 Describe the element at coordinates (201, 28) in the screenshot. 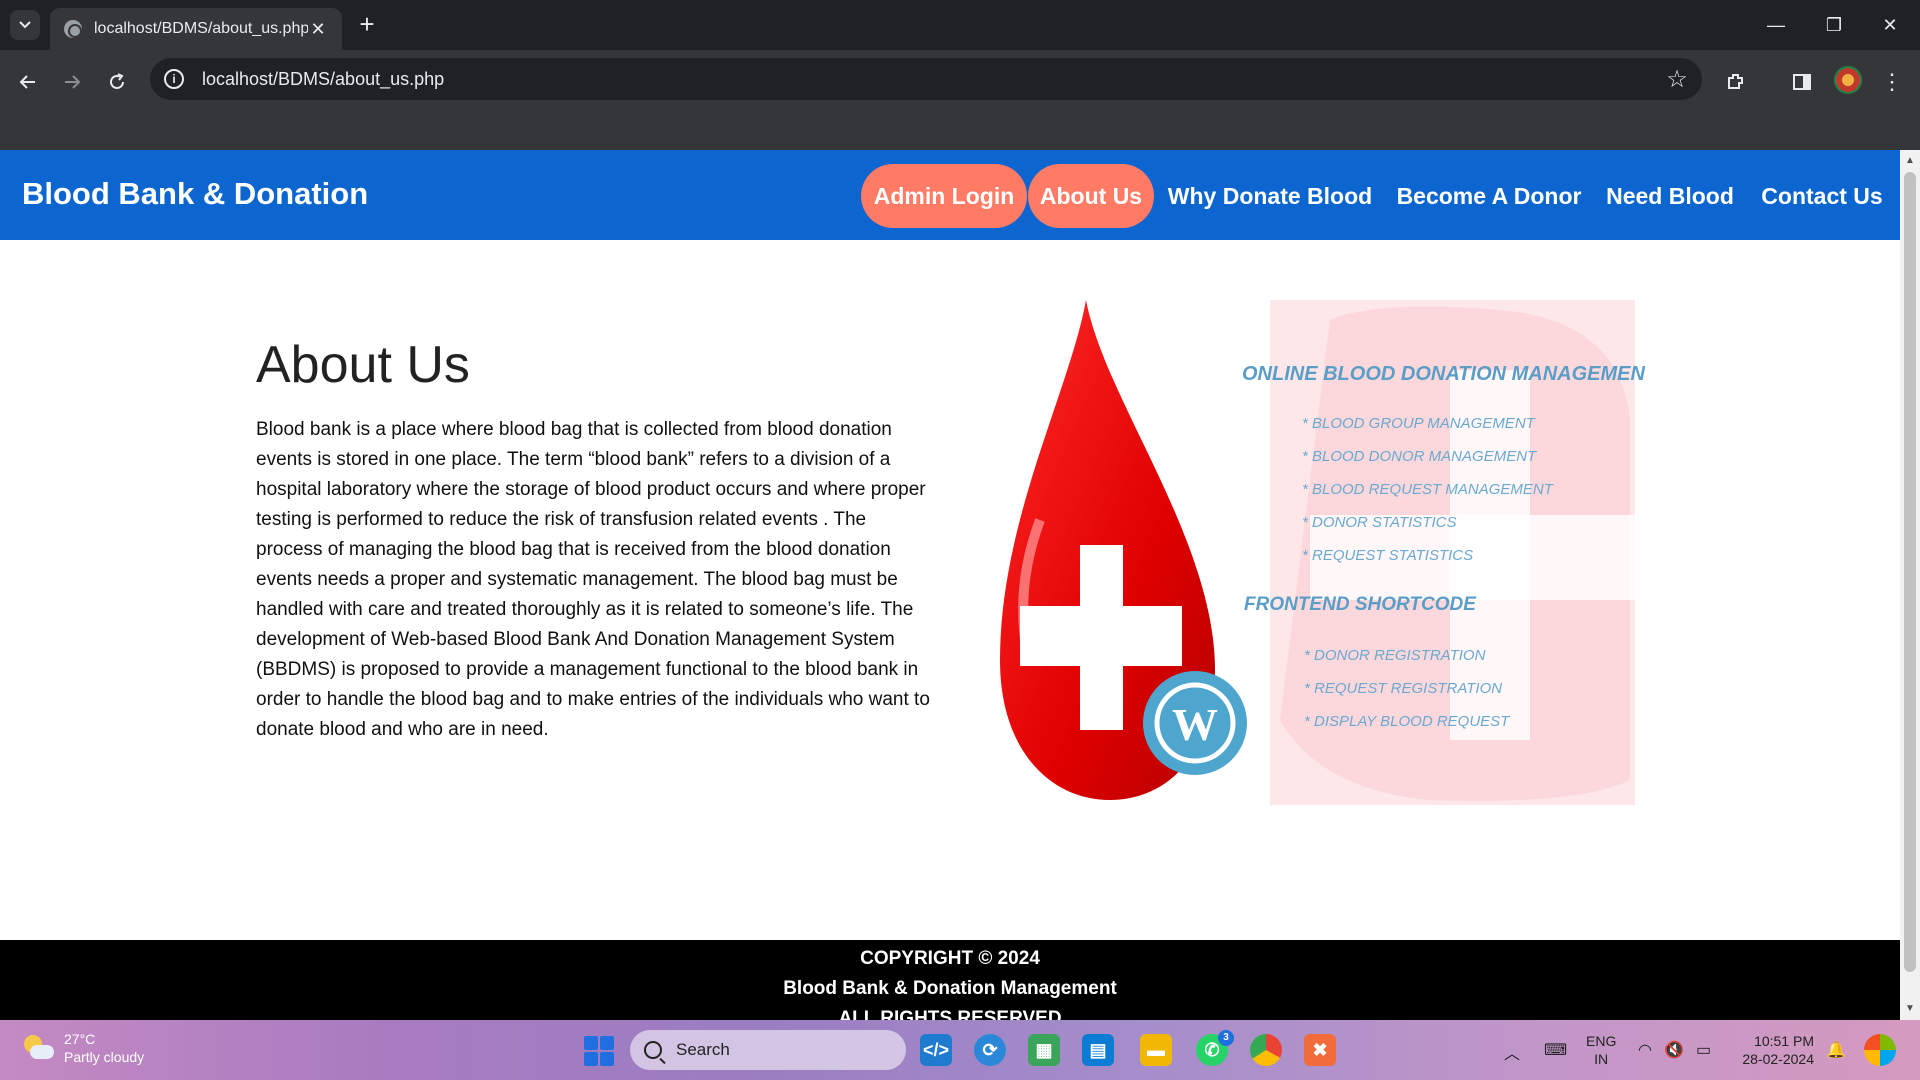

I see `tab-title: localhost/BDMS/about_us.php` at that location.